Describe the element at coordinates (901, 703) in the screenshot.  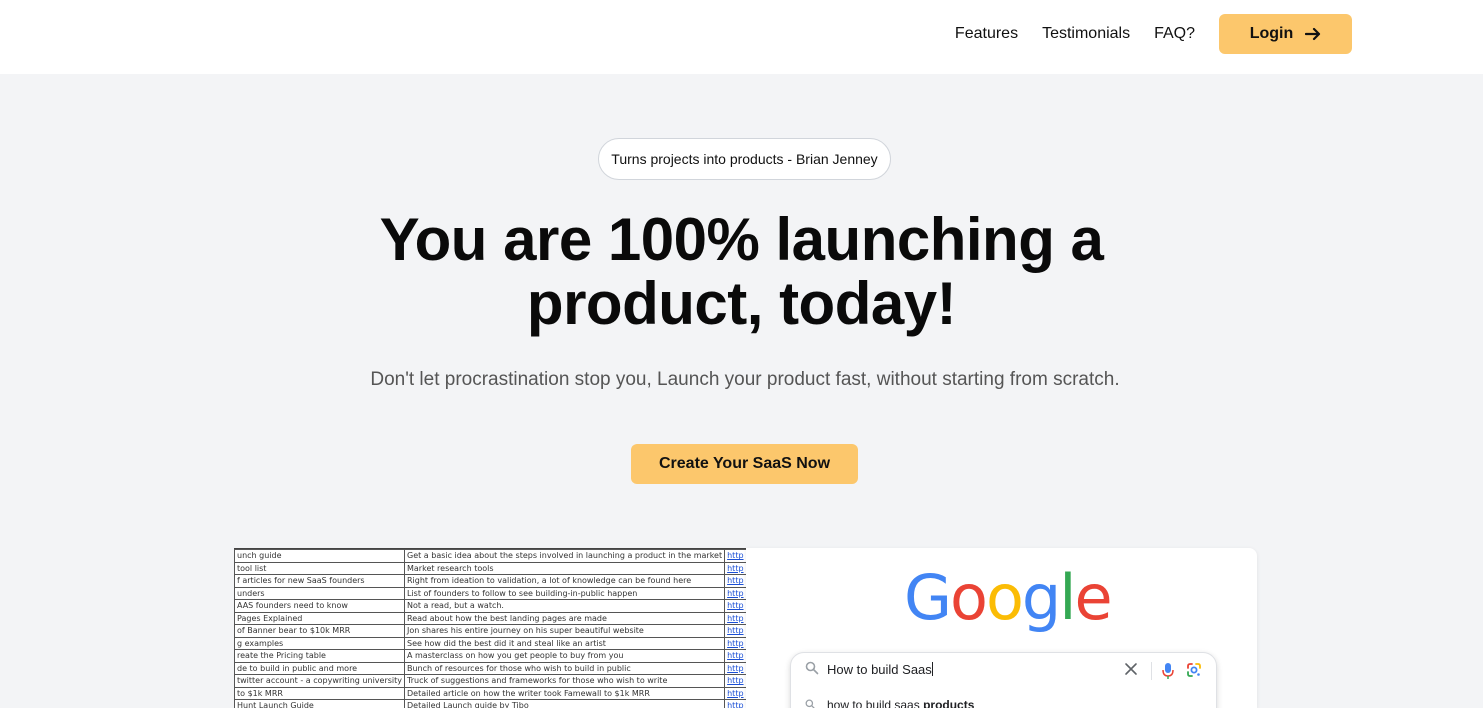
I see `search-suggestion-text: how to build saas products` at that location.